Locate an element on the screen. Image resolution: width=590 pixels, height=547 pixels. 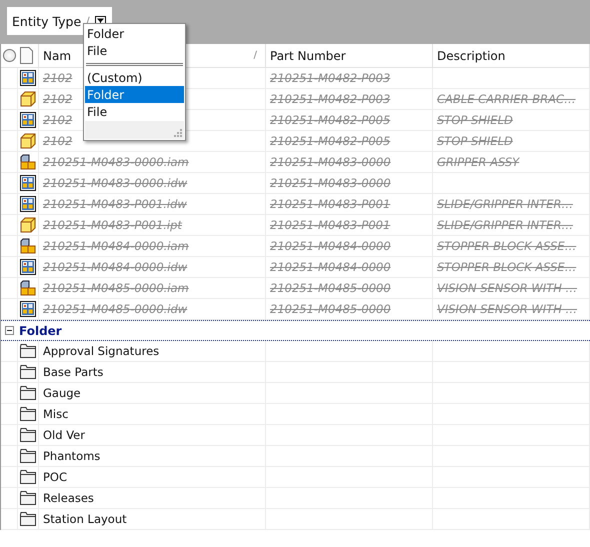
name-cell: 210251-M0484-0000.iam is located at coordinates (152, 246).